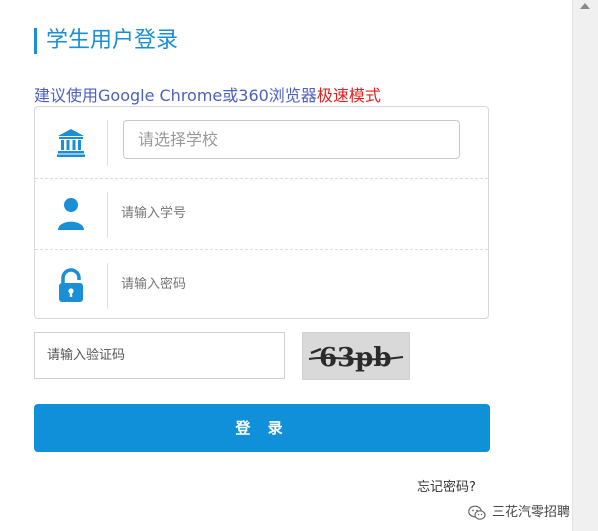 The image size is (598, 531). Describe the element at coordinates (585, 265) in the screenshot. I see `vertical-scrollbar` at that location.